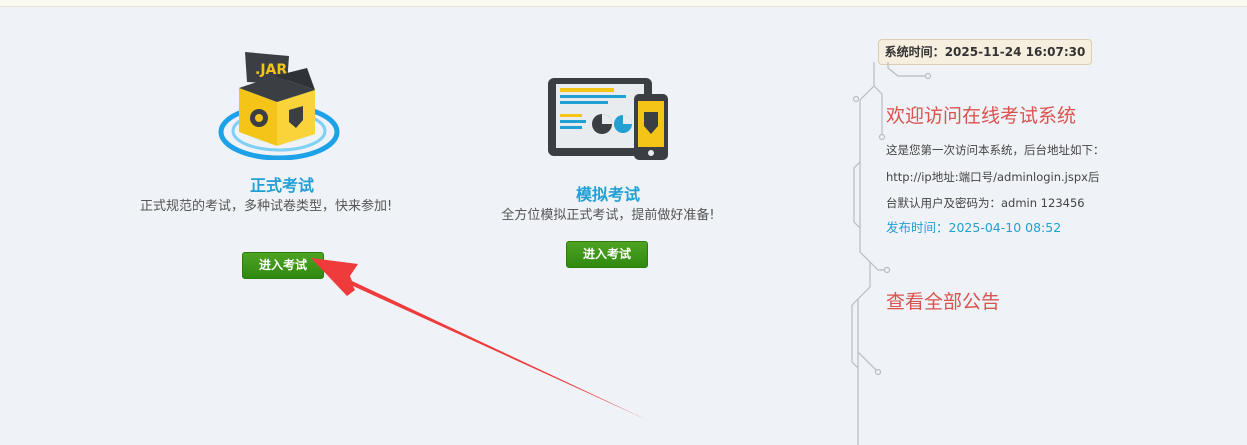  I want to click on formal-enter-exam-button: 进入考试, so click(283, 265).